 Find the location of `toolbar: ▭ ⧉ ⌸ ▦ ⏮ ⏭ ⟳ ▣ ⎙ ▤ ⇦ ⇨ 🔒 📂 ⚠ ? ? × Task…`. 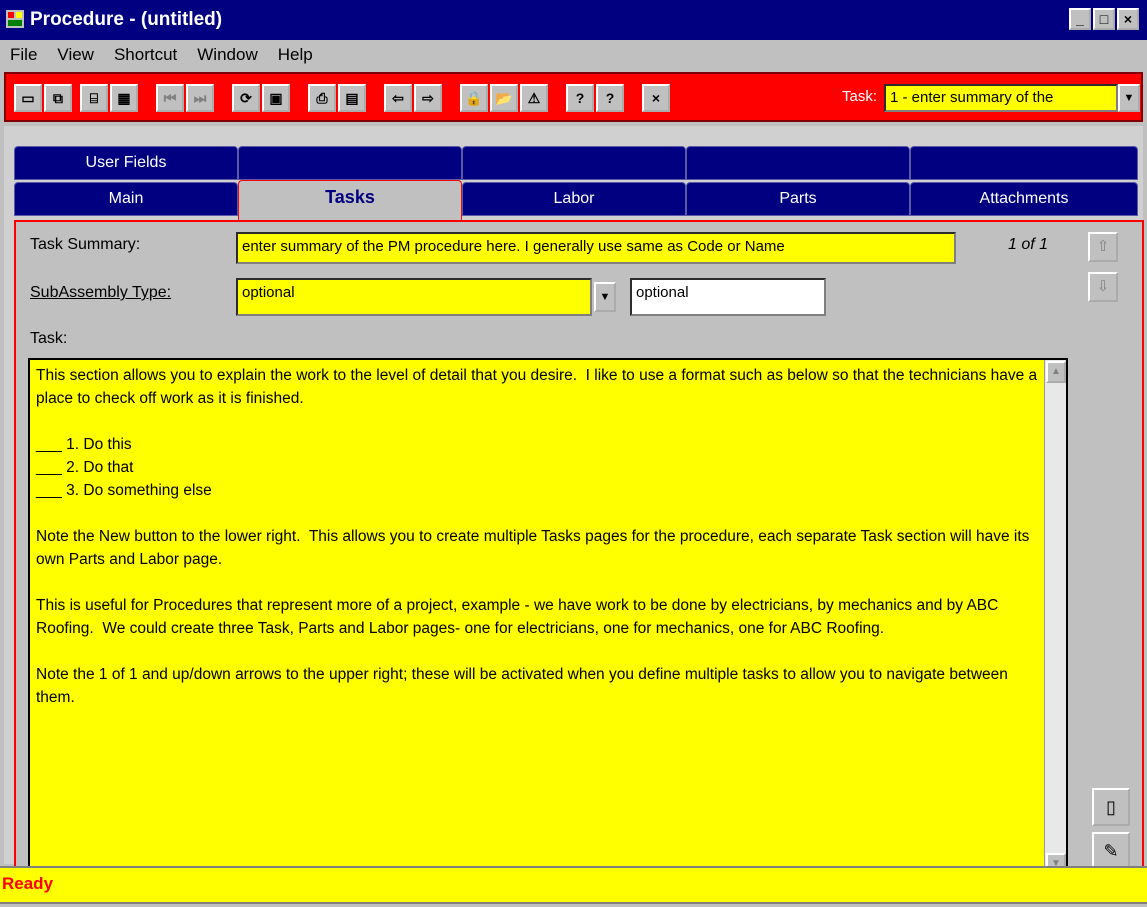

toolbar: ▭ ⧉ ⌸ ▦ ⏮ ⏭ ⟳ ▣ ⎙ ▤ ⇦ ⇨ 🔒 📂 ⚠ ? ? × Task… is located at coordinates (573, 97).